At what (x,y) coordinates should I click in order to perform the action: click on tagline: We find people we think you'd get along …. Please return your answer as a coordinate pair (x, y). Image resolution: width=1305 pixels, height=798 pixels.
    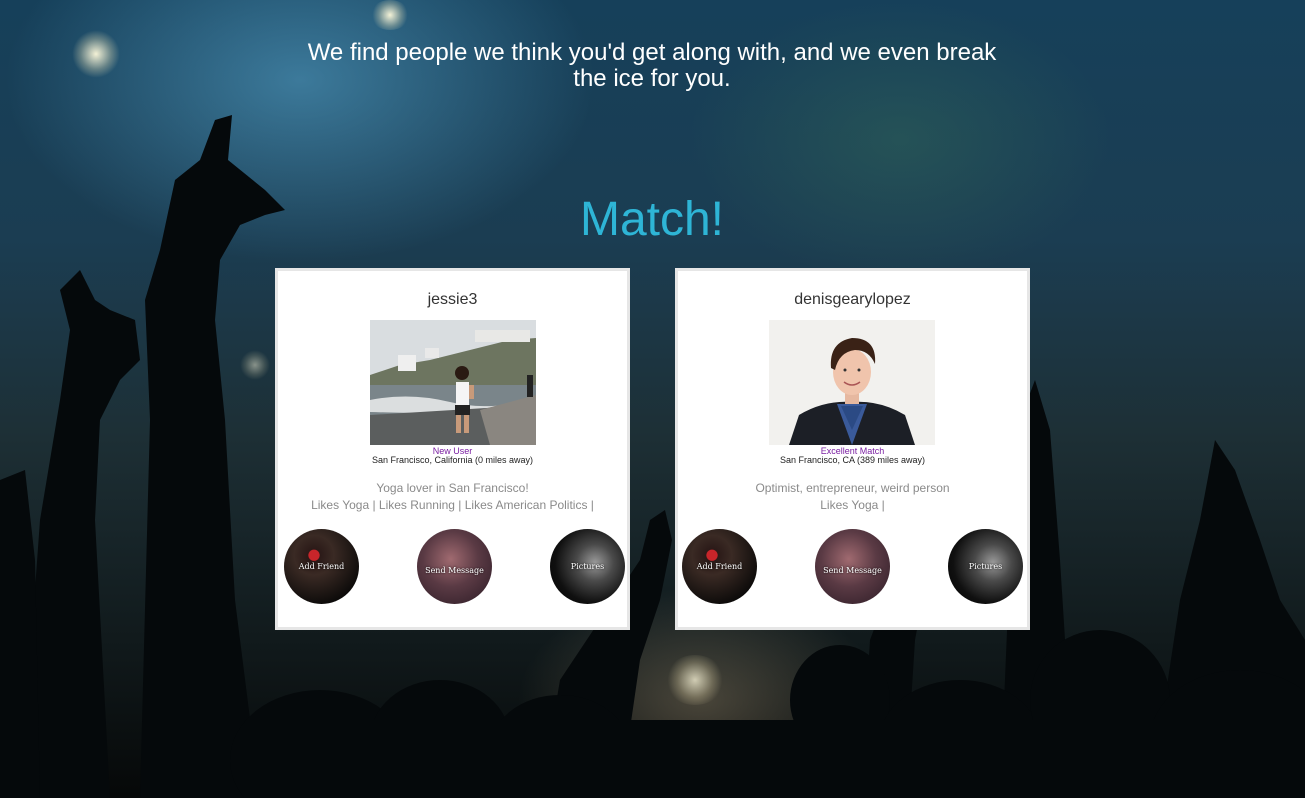
    Looking at the image, I should click on (652, 65).